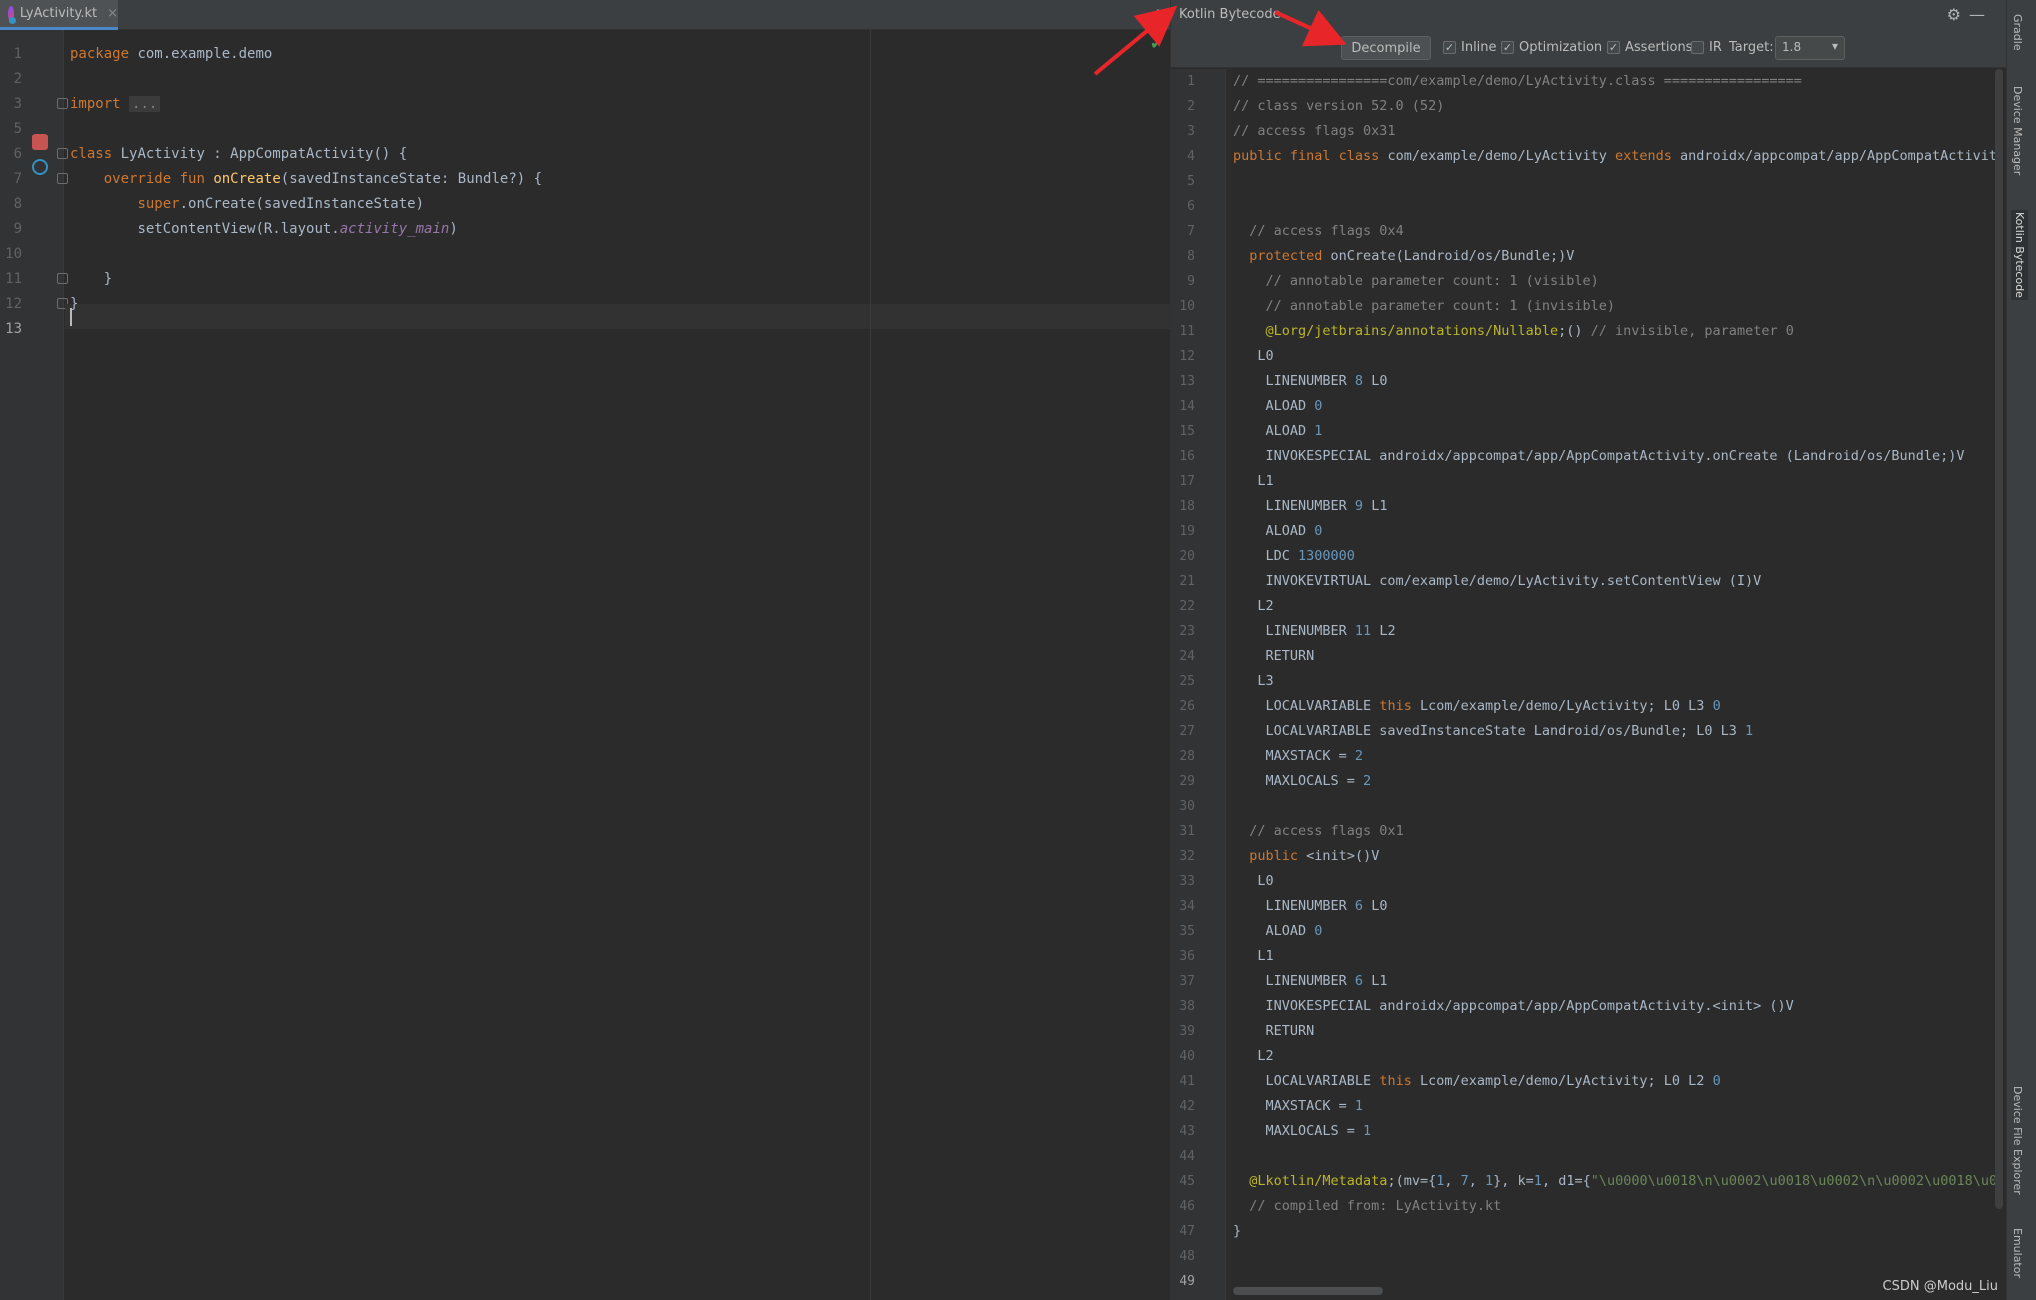 The height and width of the screenshot is (1300, 2036). What do you see at coordinates (1810, 48) in the screenshot?
I see `ir-target-select: 1.8` at bounding box center [1810, 48].